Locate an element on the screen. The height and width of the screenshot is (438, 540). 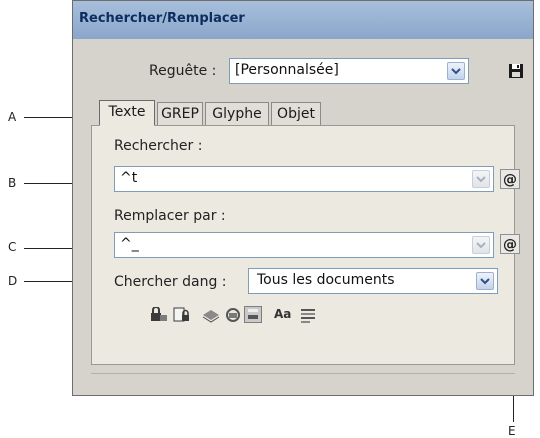
tab-texte-label: Texte is located at coordinates (127, 112).